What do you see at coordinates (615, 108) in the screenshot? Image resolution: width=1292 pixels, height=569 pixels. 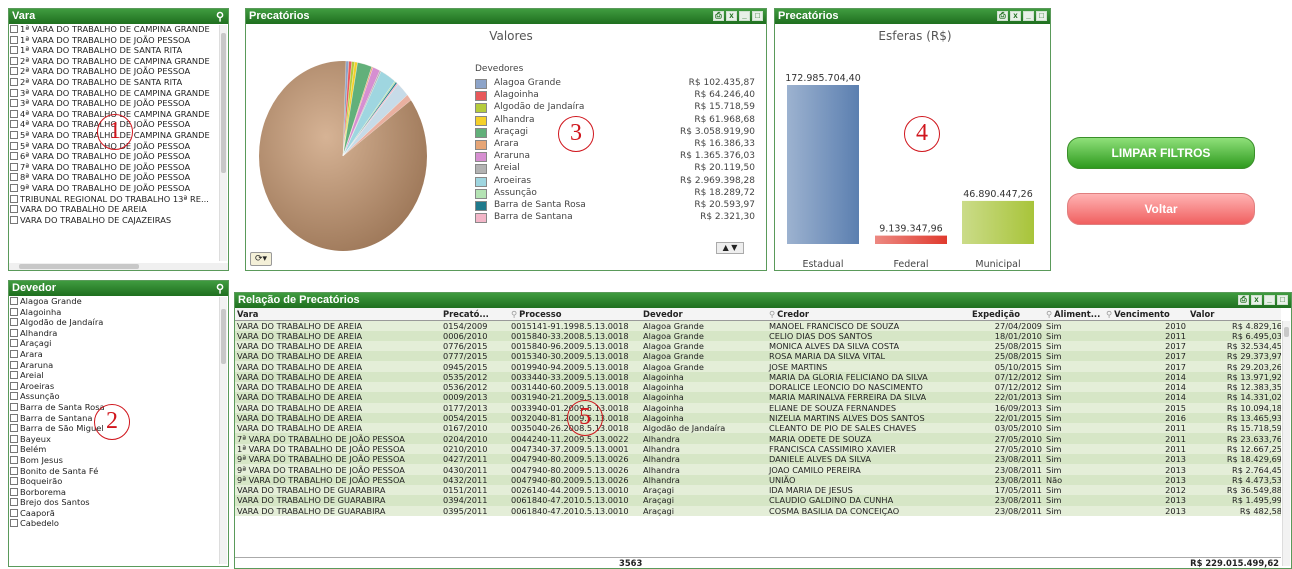 I see `legend-item: Algodão de Jandaíra R$ 15.718,59` at bounding box center [615, 108].